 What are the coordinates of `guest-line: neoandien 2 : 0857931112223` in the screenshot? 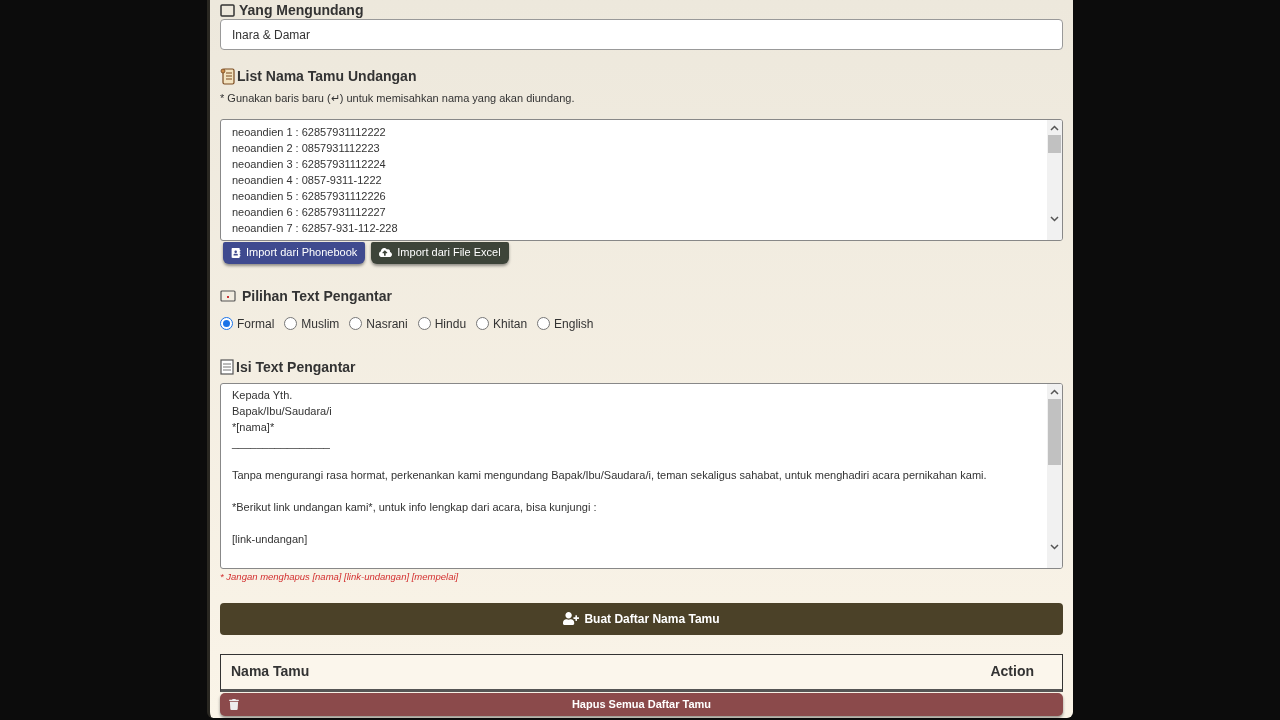 It's located at (306, 148).